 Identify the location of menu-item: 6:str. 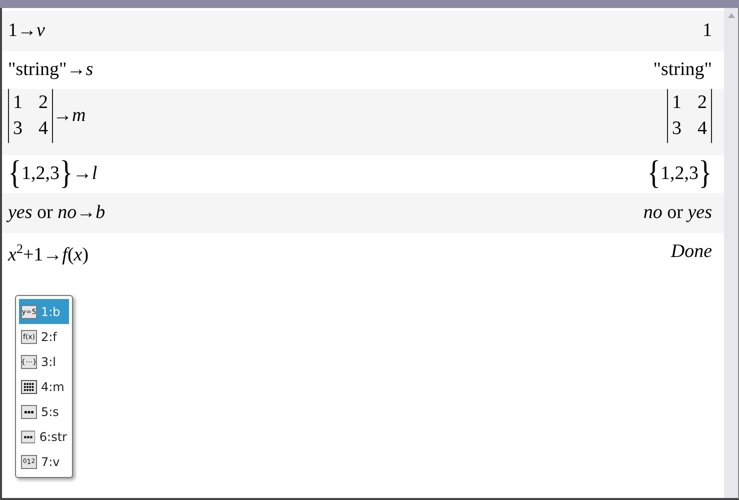
(44, 436).